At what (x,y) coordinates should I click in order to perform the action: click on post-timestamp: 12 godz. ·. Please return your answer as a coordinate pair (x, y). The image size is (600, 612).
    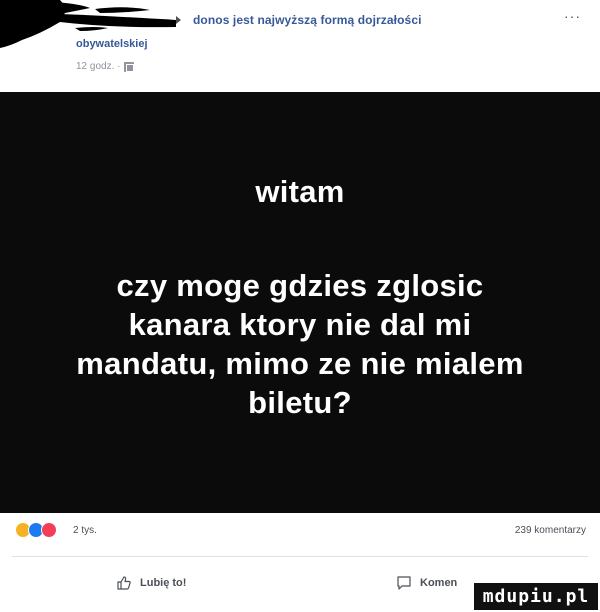
    Looking at the image, I should click on (98, 66).